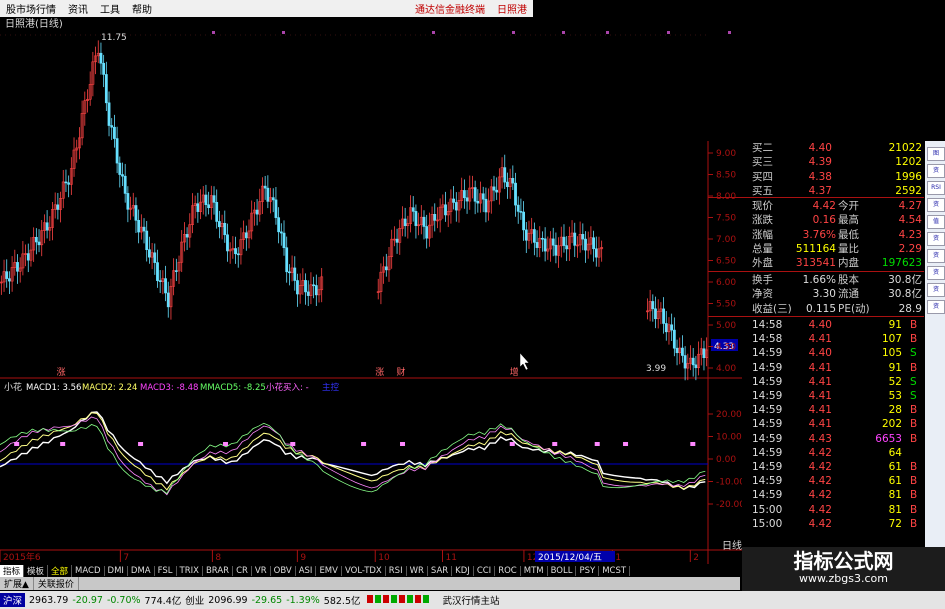 This screenshot has width=945, height=609. What do you see at coordinates (820, 353) in the screenshot?
I see `tick-price: 4.40` at bounding box center [820, 353].